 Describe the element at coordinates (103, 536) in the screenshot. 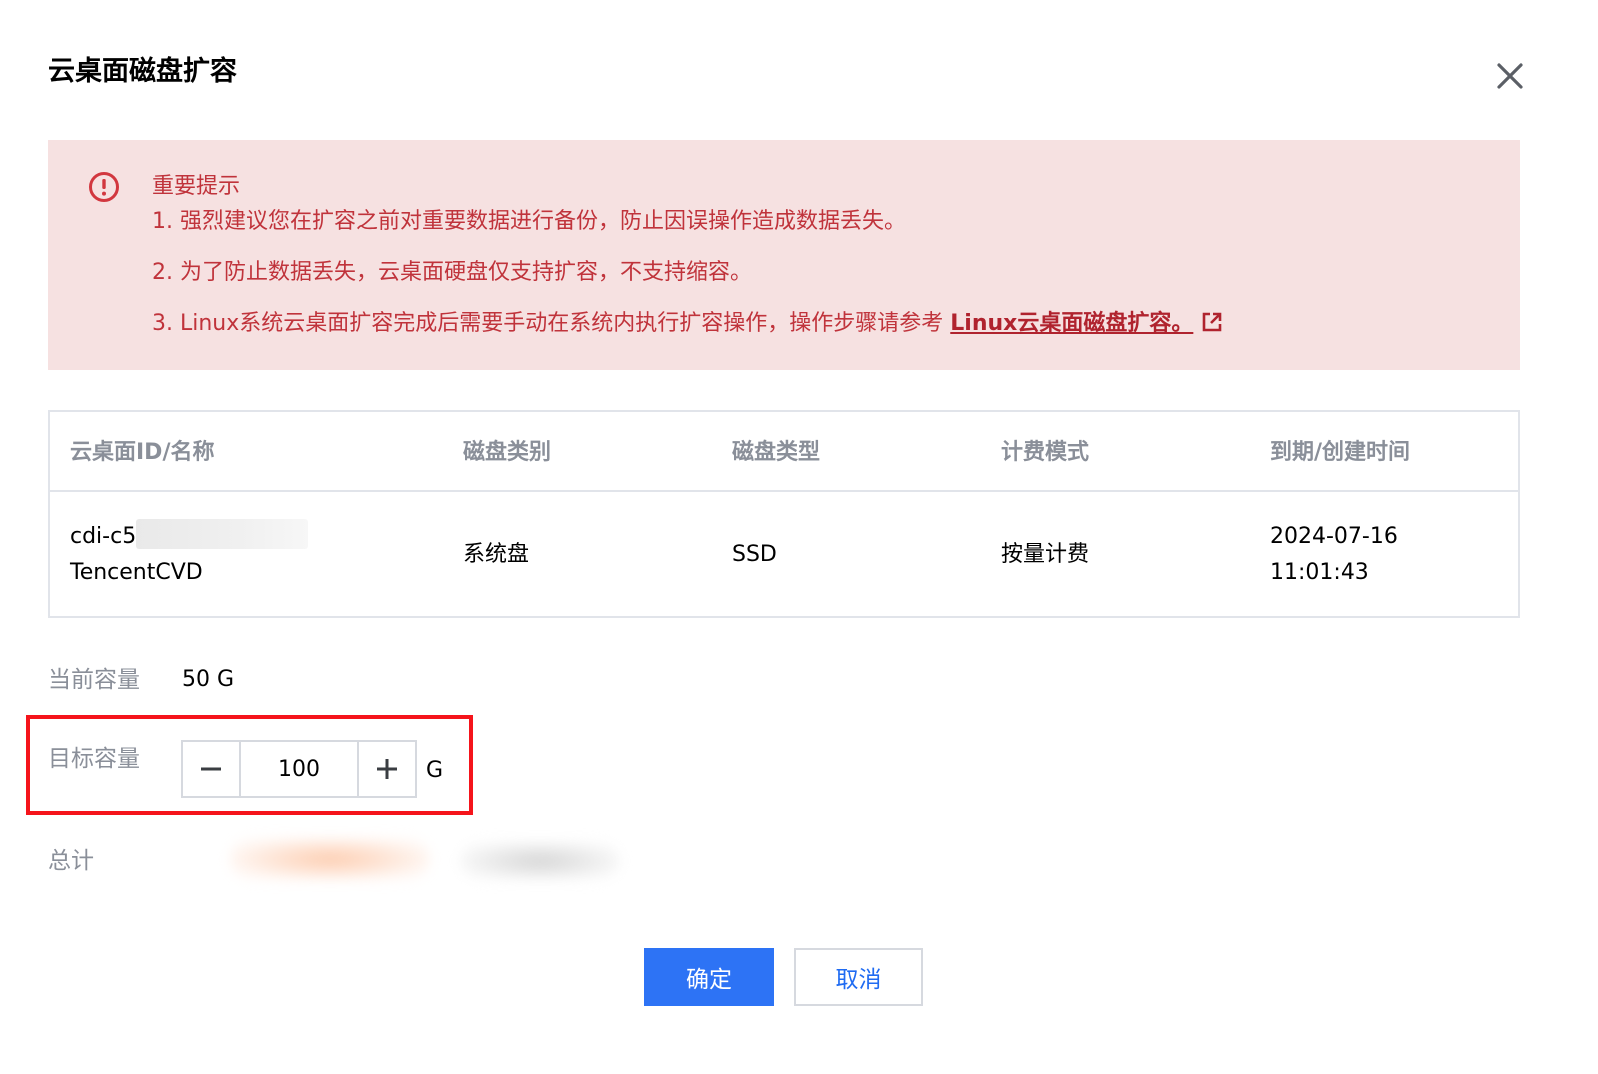

I see `desktop-id: cdi-c5` at that location.